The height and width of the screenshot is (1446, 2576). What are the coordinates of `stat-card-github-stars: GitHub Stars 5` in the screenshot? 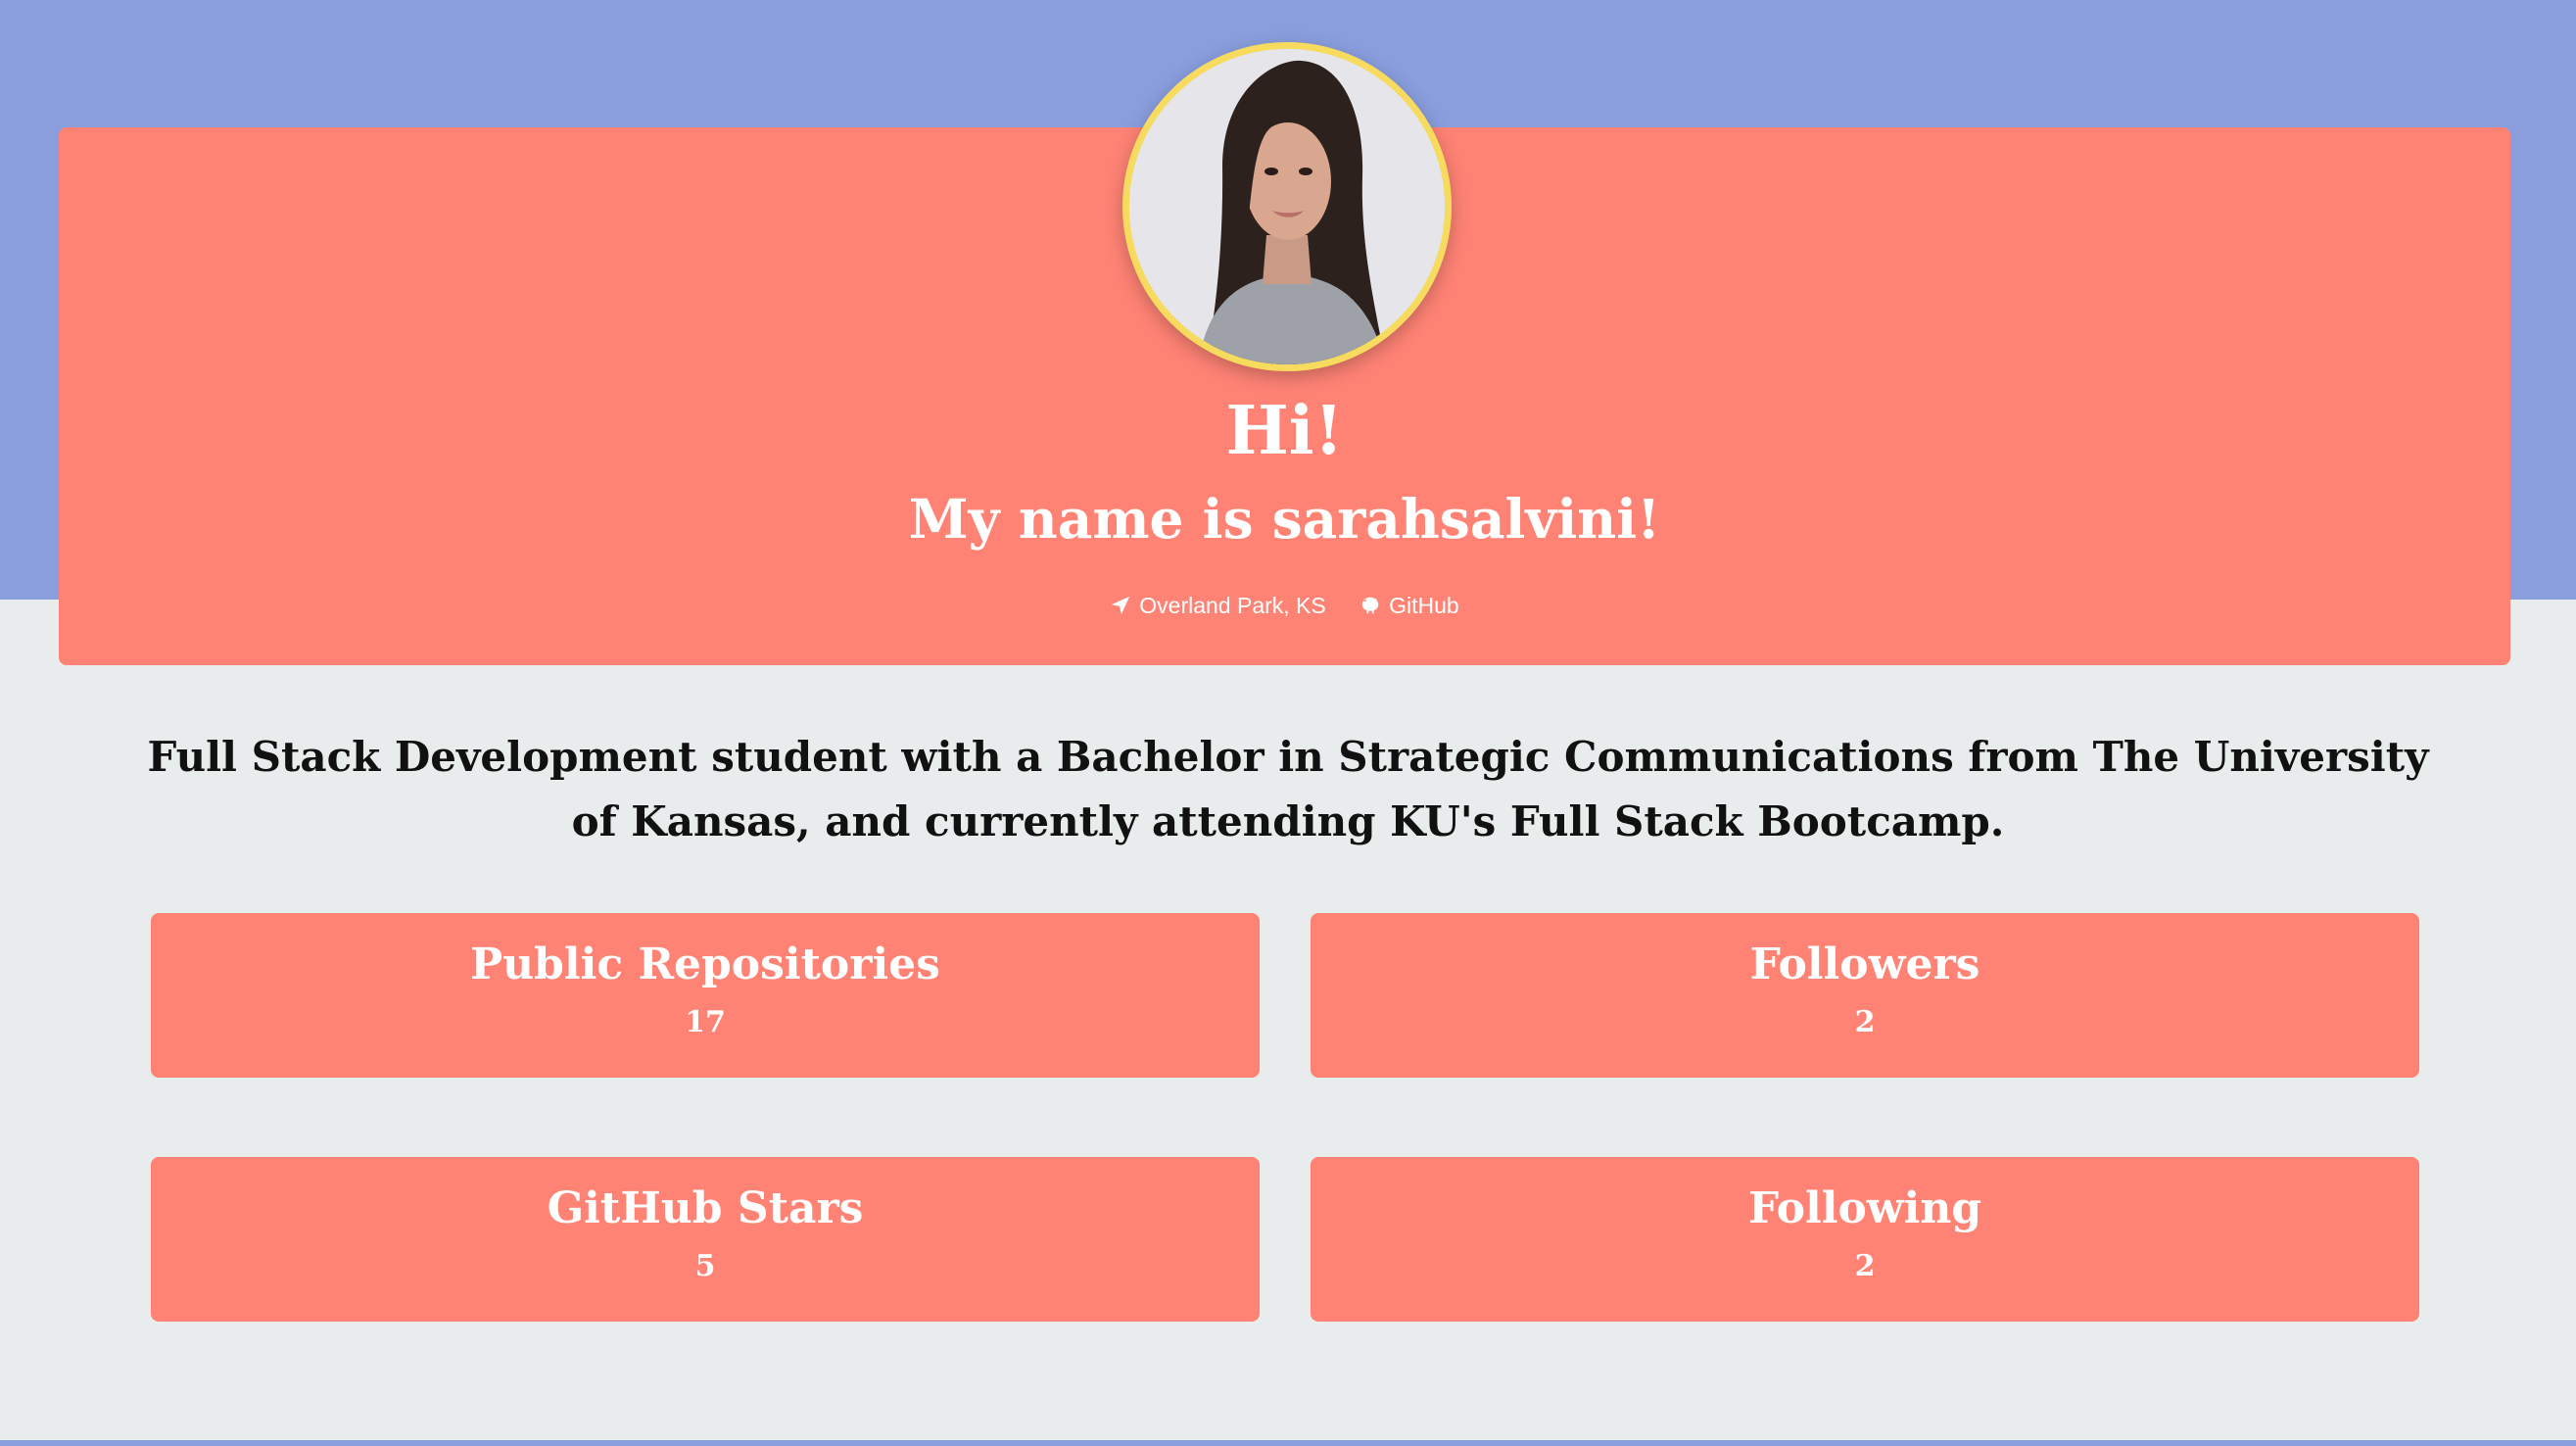 It's located at (706, 1239).